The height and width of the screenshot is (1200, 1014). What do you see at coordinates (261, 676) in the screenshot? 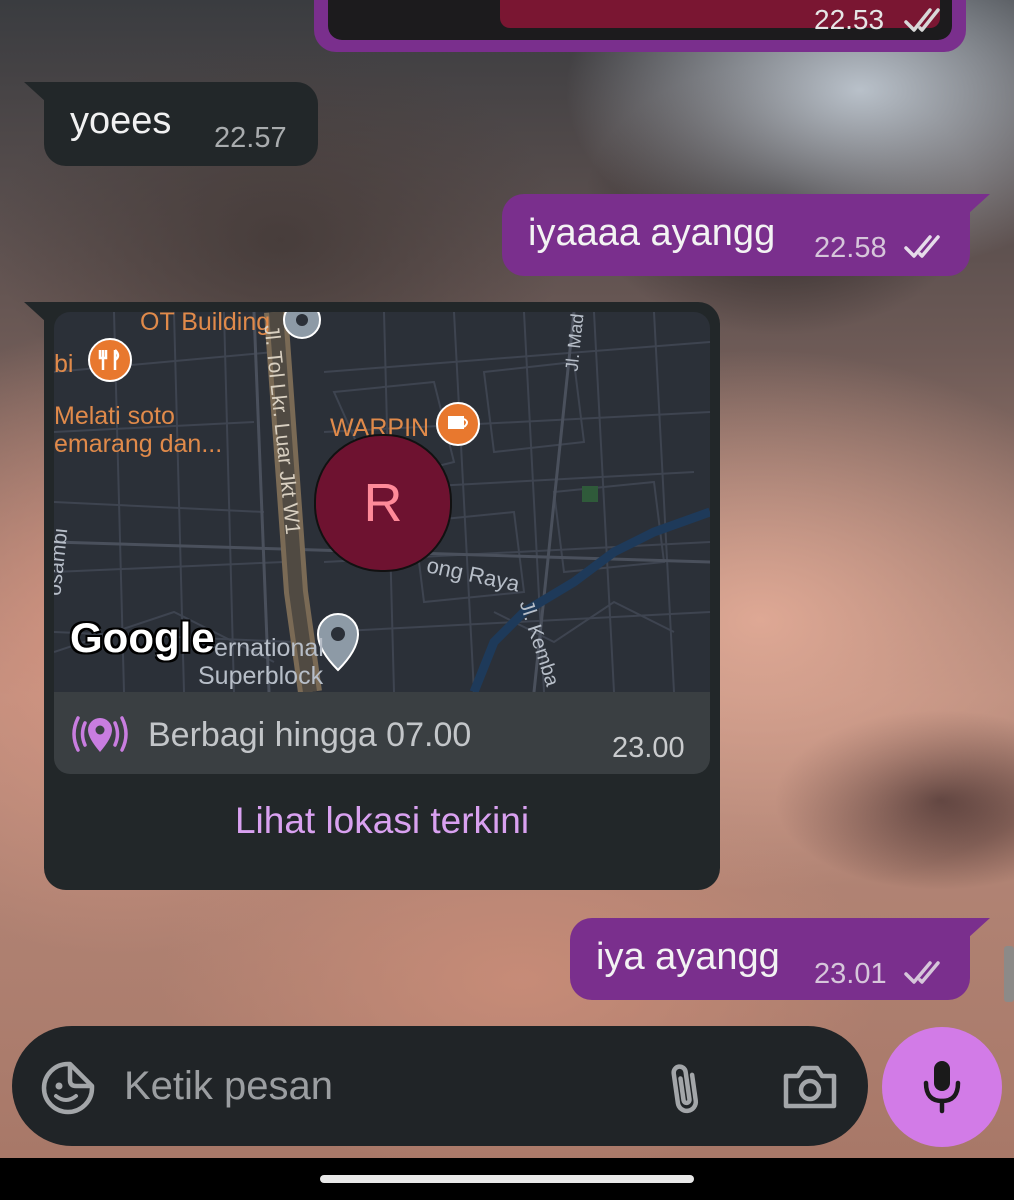
I see `map-label: Superblock` at bounding box center [261, 676].